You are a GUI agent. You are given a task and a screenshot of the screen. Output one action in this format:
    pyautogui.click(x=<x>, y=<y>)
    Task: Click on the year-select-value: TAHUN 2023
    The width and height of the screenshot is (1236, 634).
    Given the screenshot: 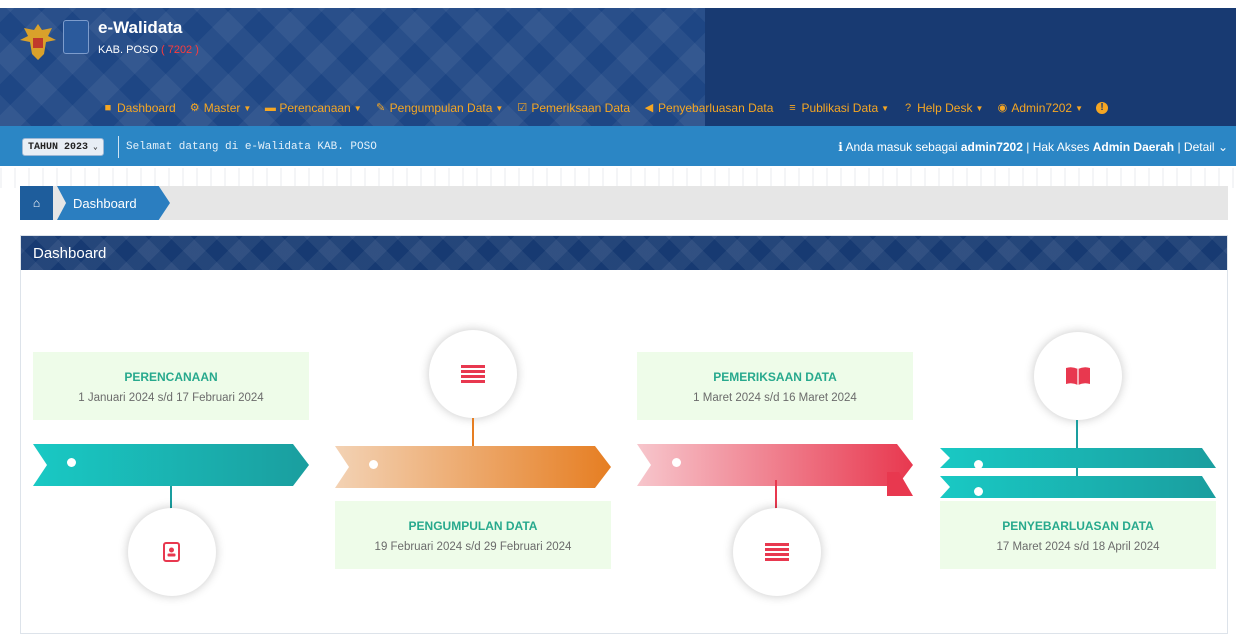 What is the action you would take?
    pyautogui.click(x=58, y=147)
    